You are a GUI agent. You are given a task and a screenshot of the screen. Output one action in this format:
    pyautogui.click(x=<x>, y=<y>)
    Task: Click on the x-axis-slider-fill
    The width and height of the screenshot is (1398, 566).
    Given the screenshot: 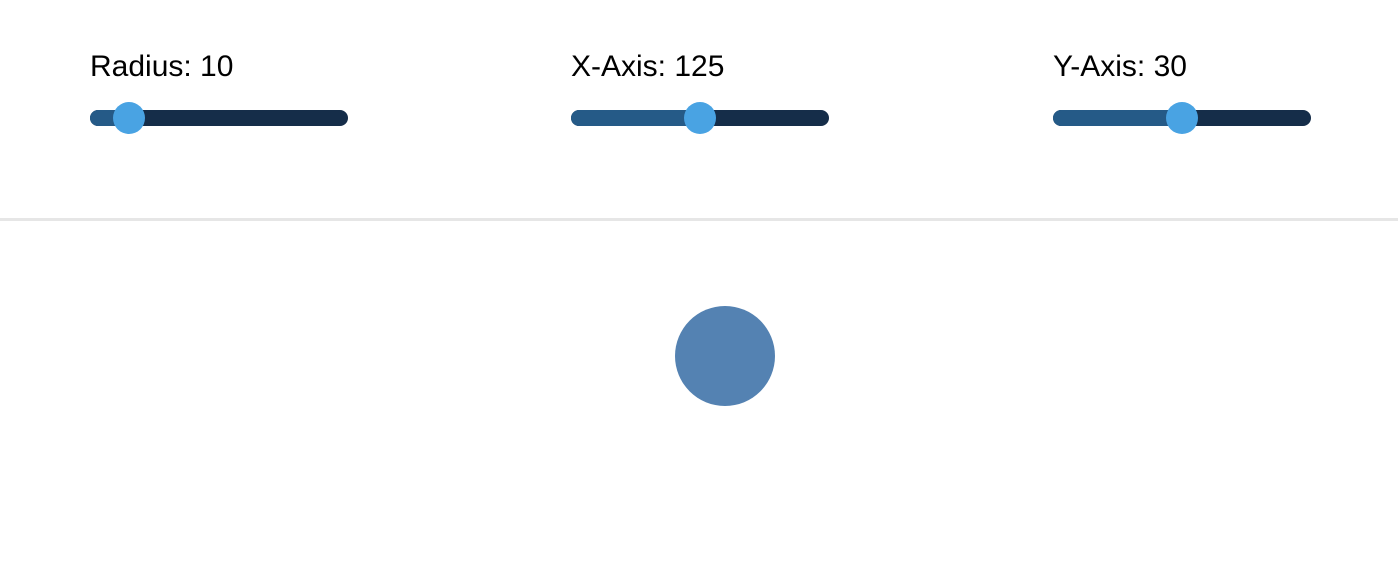 What is the action you would take?
    pyautogui.click(x=635, y=118)
    